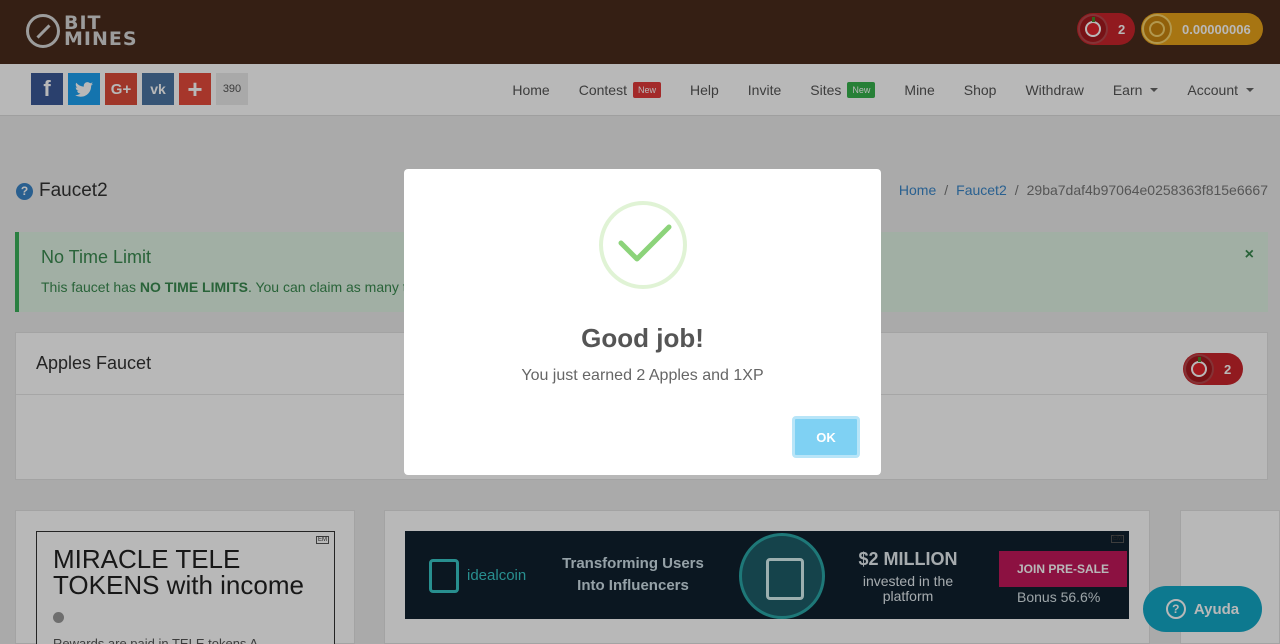  What do you see at coordinates (643, 245) in the screenshot?
I see `success-check-icon` at bounding box center [643, 245].